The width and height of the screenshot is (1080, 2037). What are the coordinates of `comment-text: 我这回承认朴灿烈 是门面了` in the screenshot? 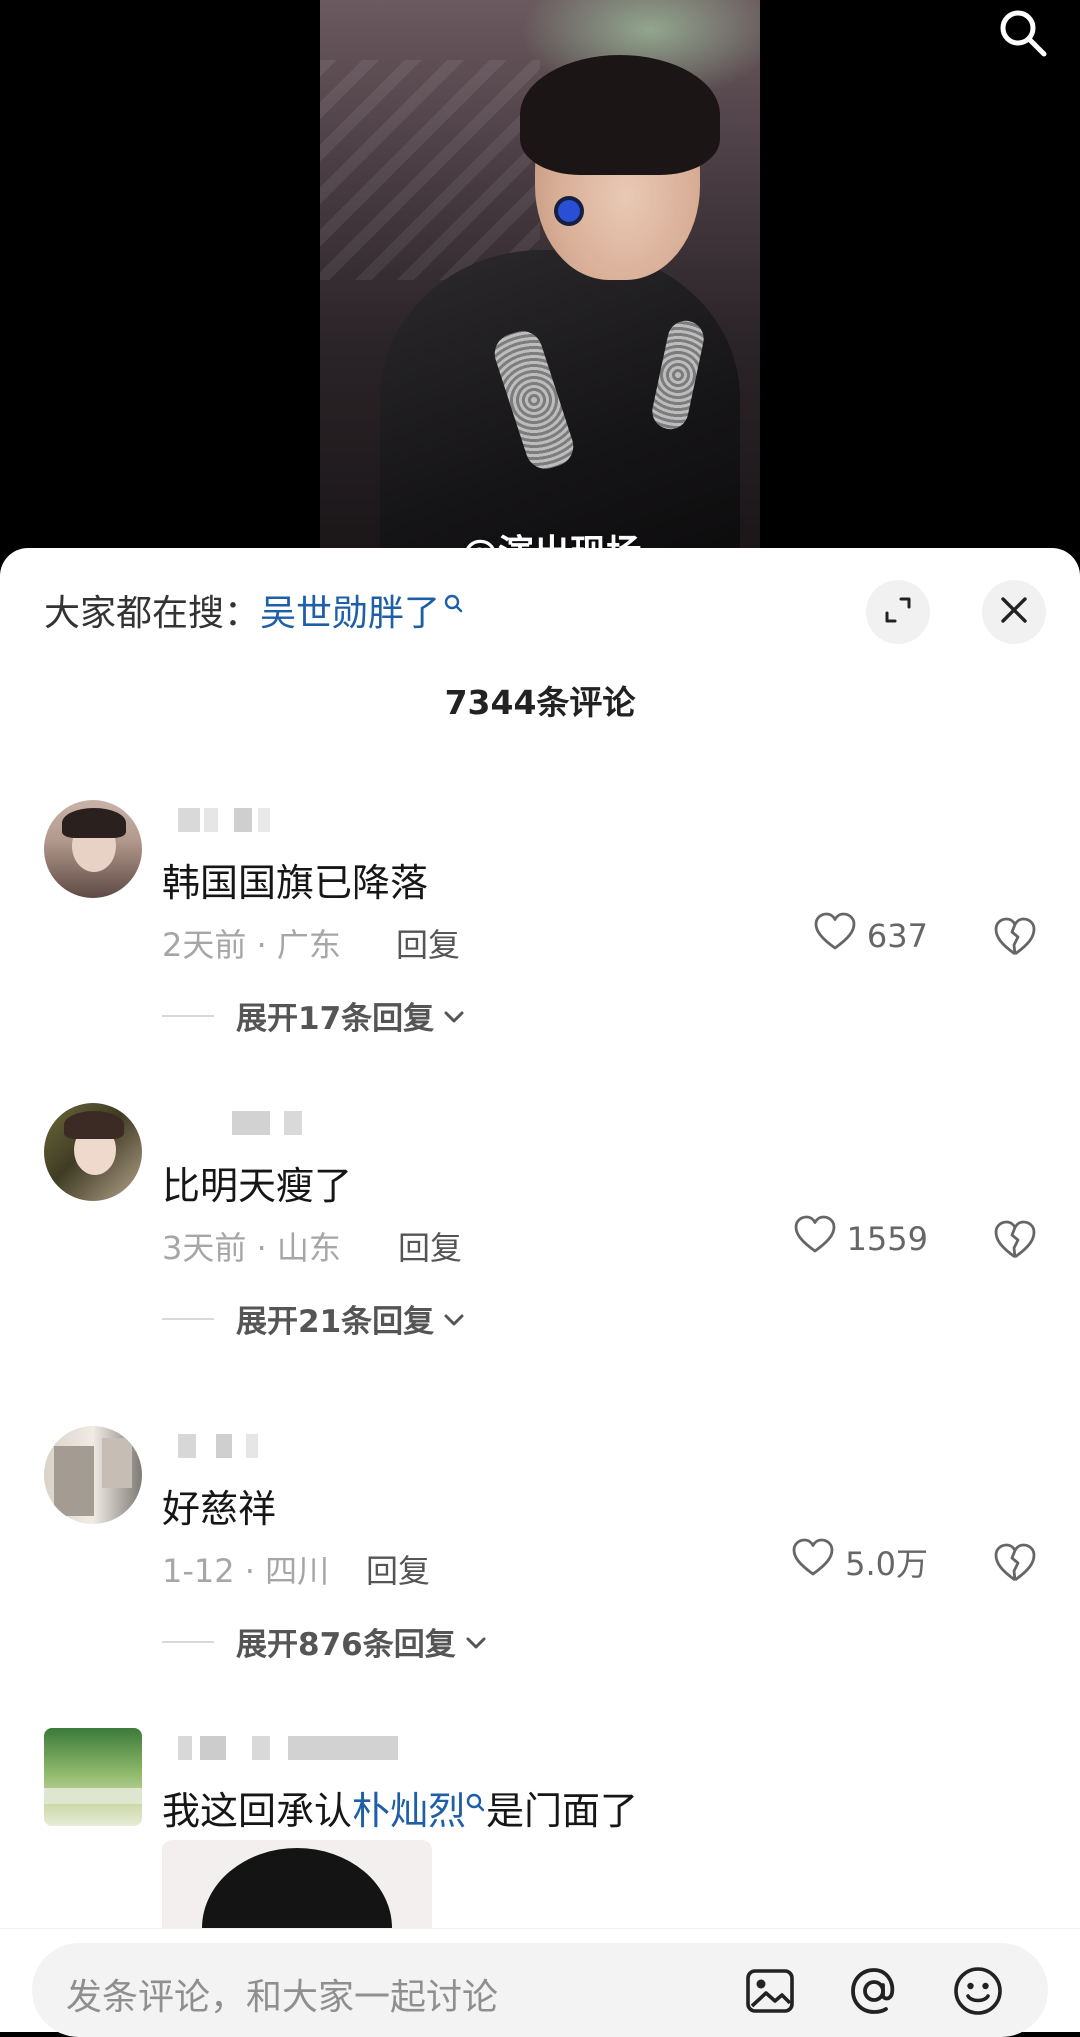 It's located at (400, 1807).